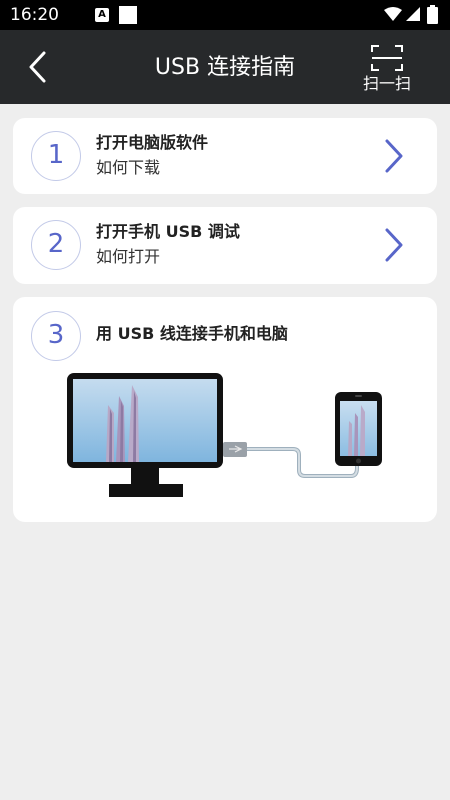  Describe the element at coordinates (224, 435) in the screenshot. I see `usb-connection-illustration` at that location.